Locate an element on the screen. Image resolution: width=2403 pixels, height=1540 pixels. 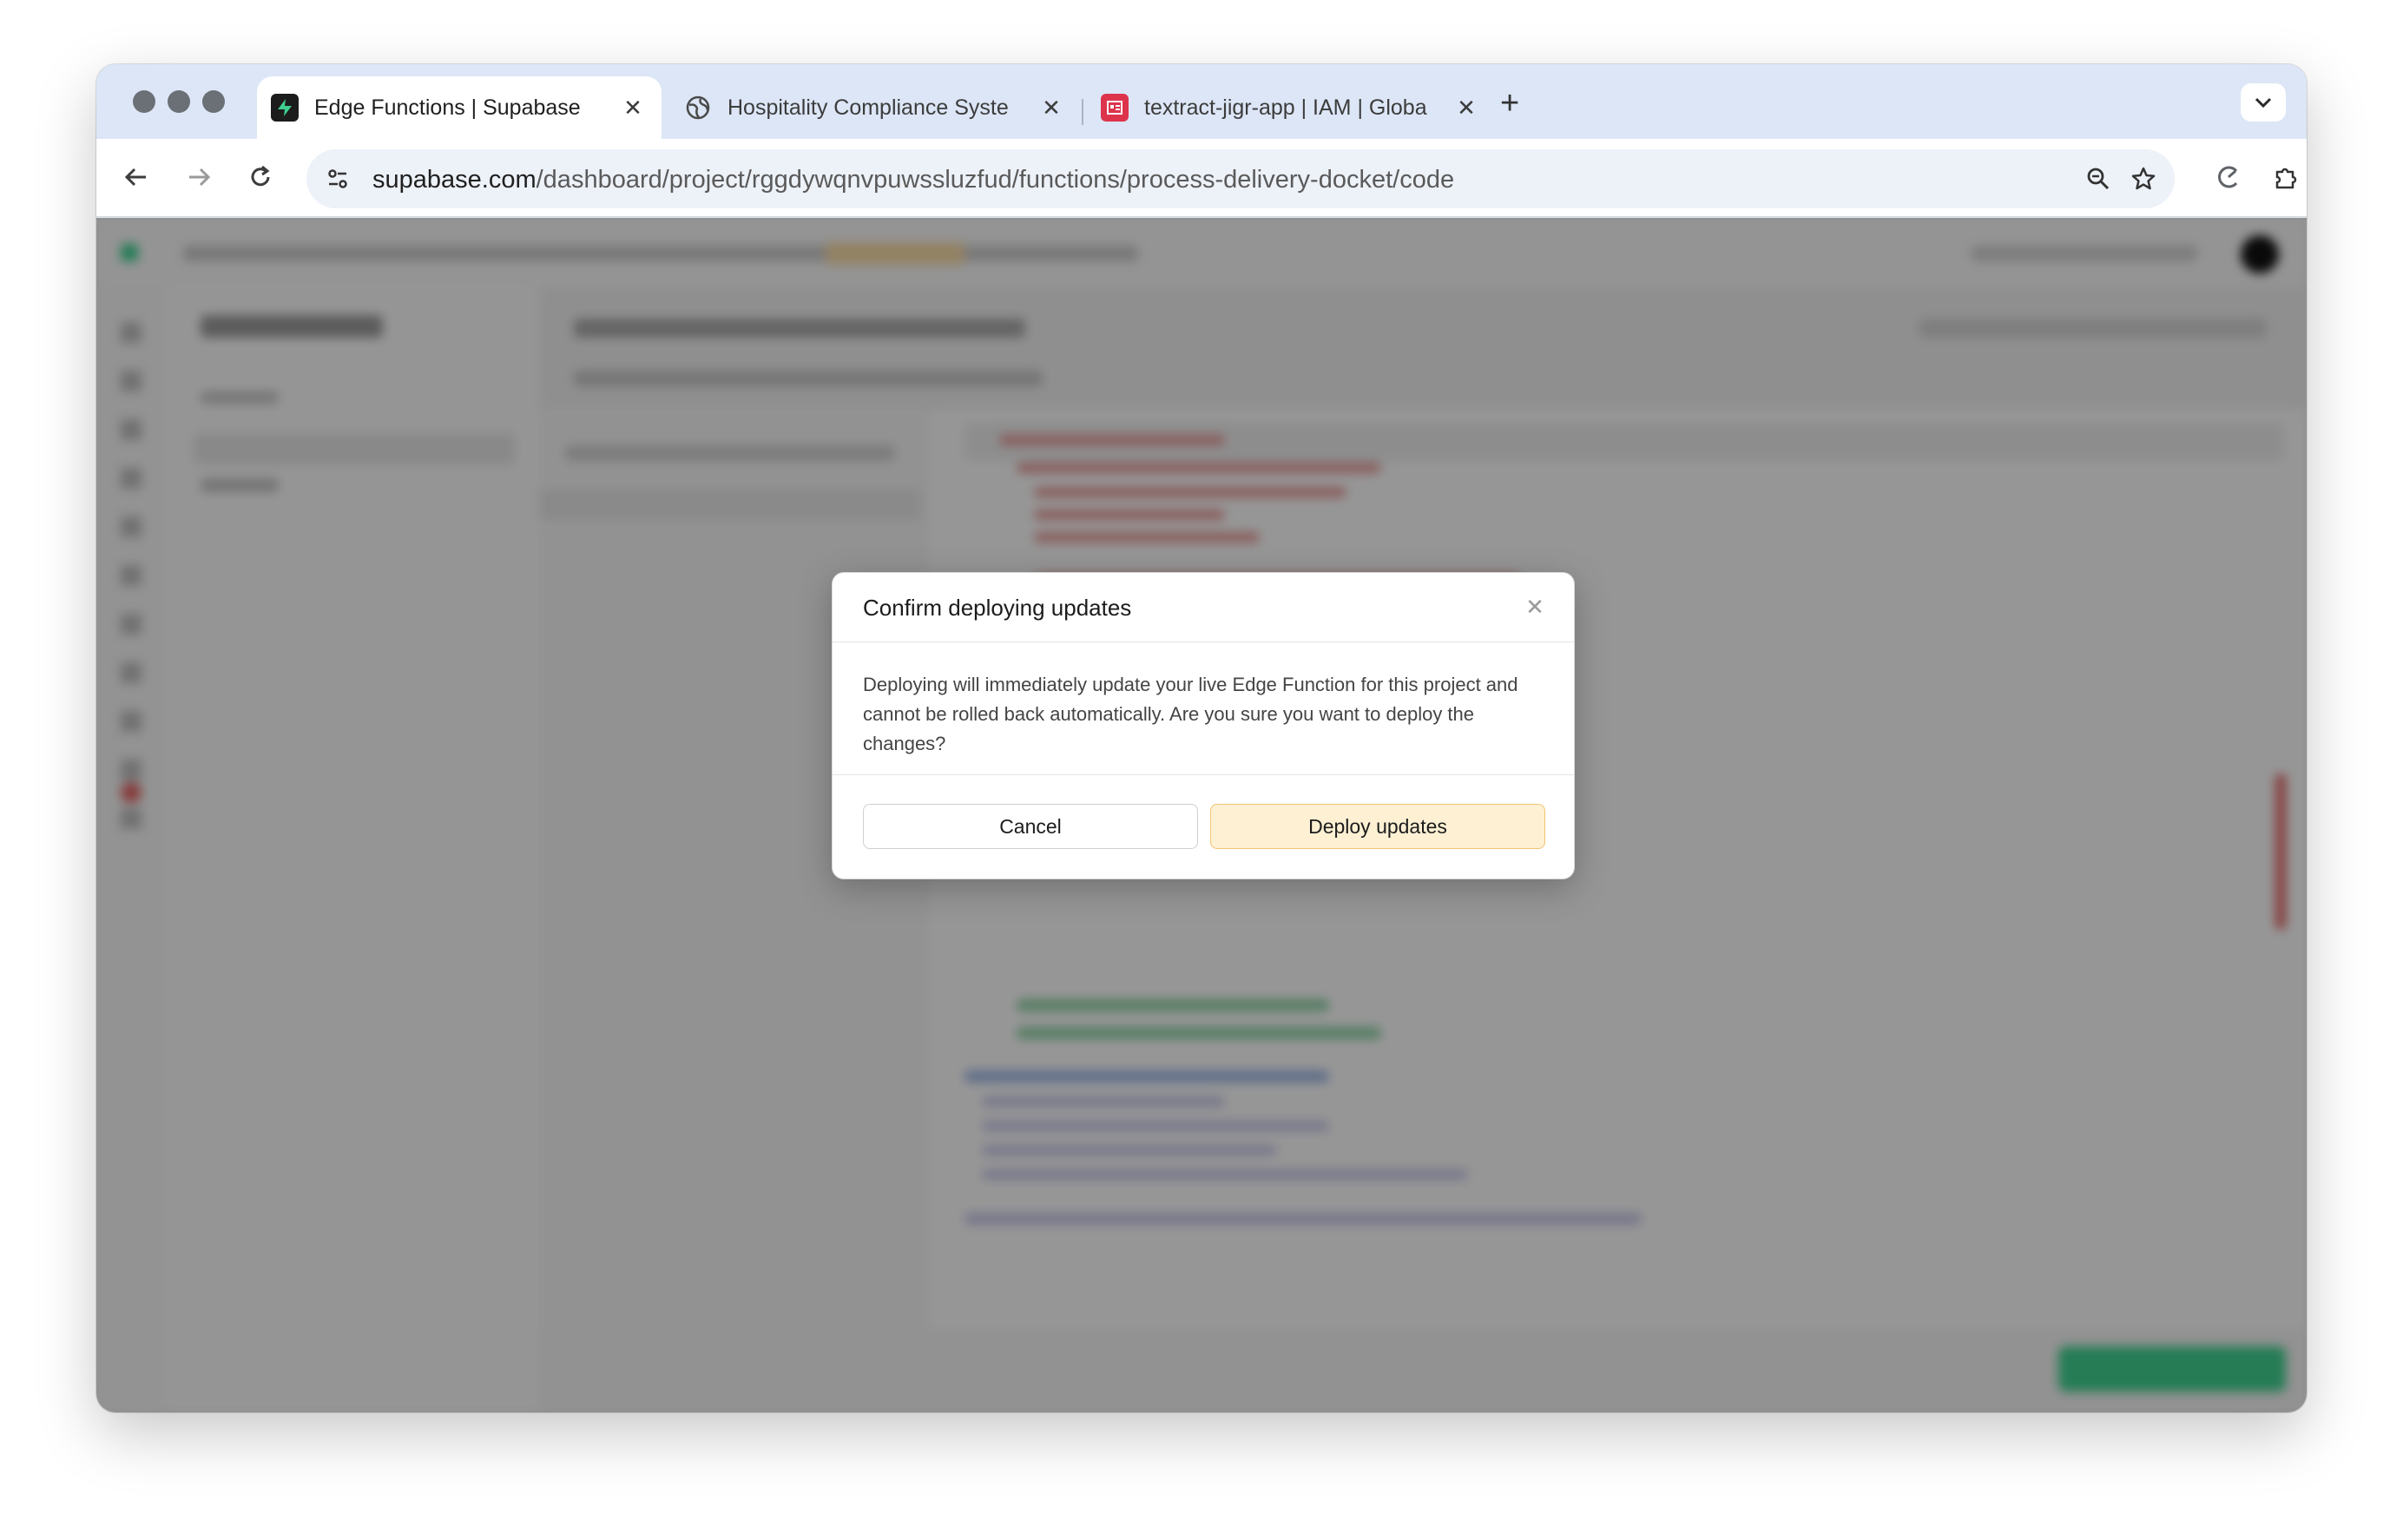
arrow-left-icon is located at coordinates (135, 178).